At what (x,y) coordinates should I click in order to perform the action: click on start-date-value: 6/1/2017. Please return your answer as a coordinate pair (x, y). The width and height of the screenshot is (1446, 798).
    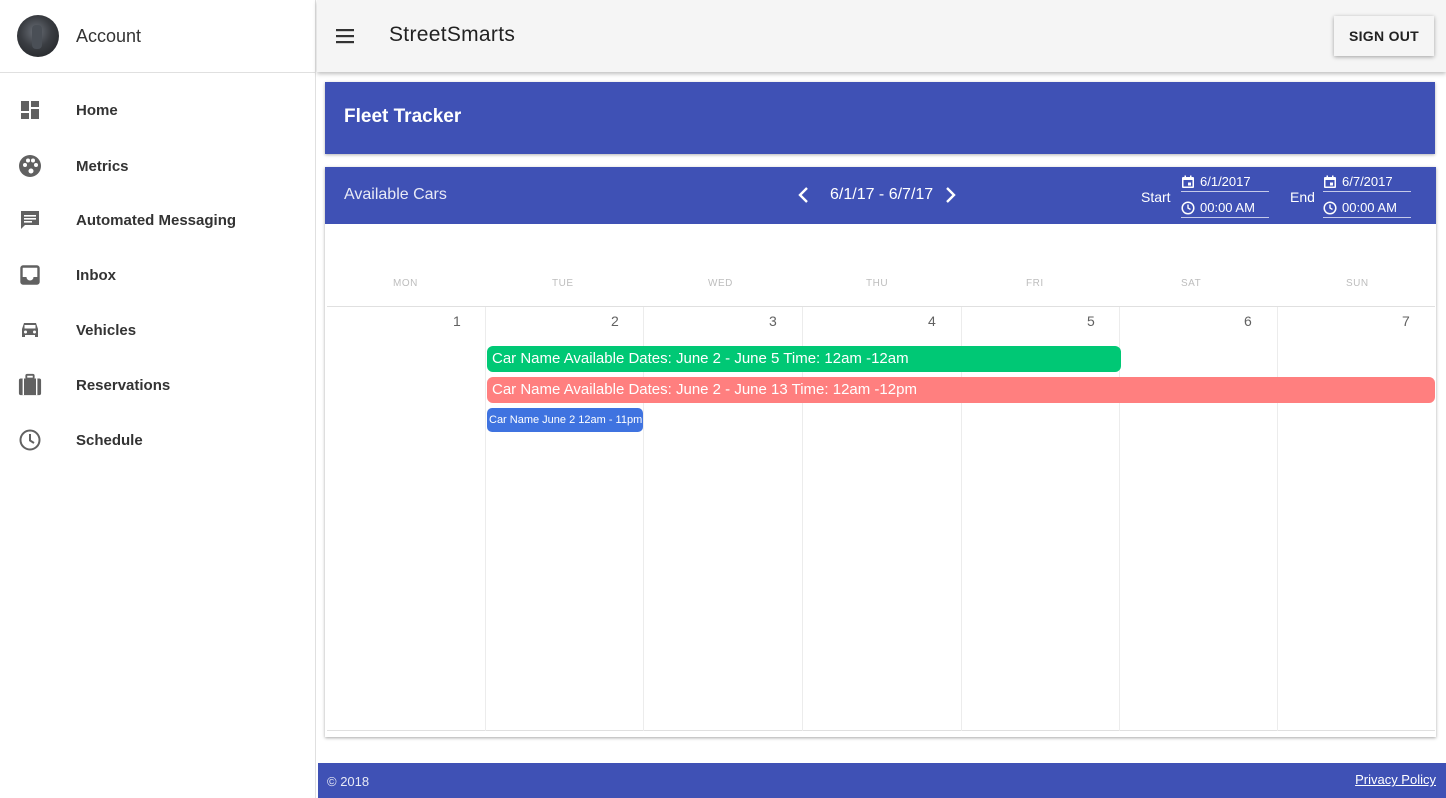
    Looking at the image, I should click on (1225, 181).